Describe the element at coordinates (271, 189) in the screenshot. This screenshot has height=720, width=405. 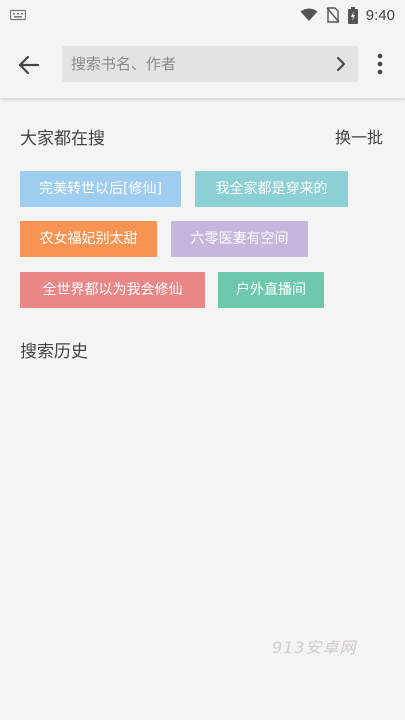
I see `hot-tag: 我全家都是穿来的` at that location.